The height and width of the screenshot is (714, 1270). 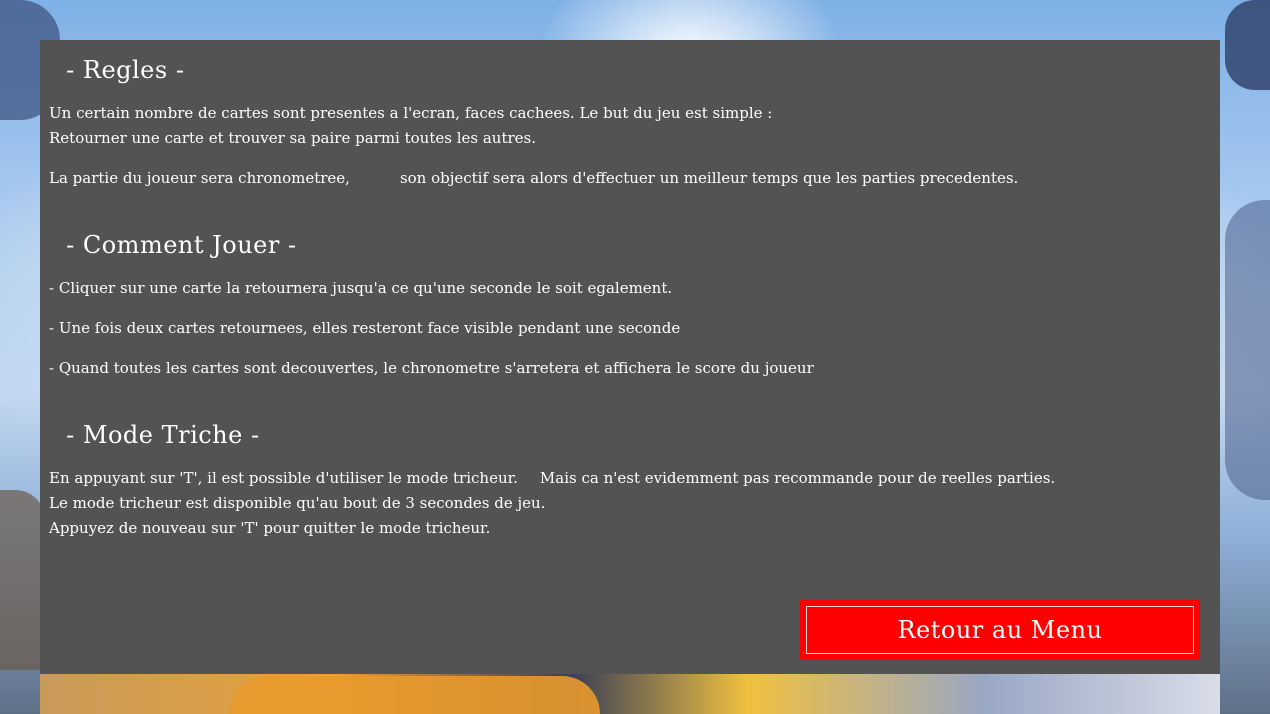 I want to click on back-to-menu-button: Retour au Menu, so click(x=1000, y=630).